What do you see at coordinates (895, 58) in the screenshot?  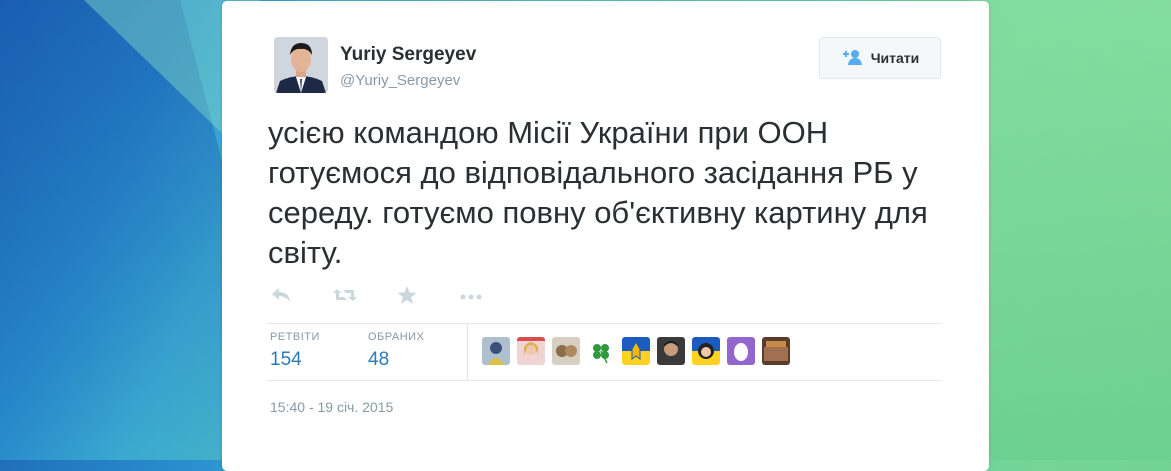 I see `follow-label: Читати` at bounding box center [895, 58].